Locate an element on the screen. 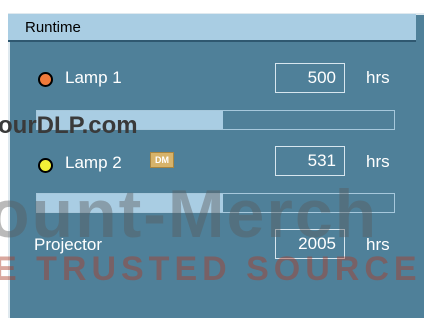 The image size is (424, 318). lamp1-hours-unit: hrs is located at coordinates (378, 77).